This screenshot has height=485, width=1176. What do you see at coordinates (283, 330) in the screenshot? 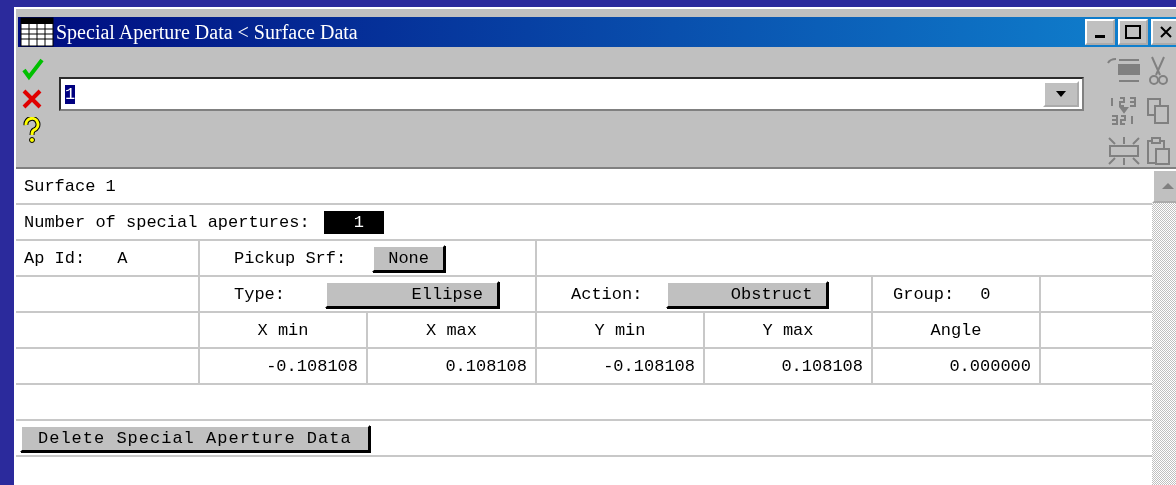
I see `column-header: X min` at bounding box center [283, 330].